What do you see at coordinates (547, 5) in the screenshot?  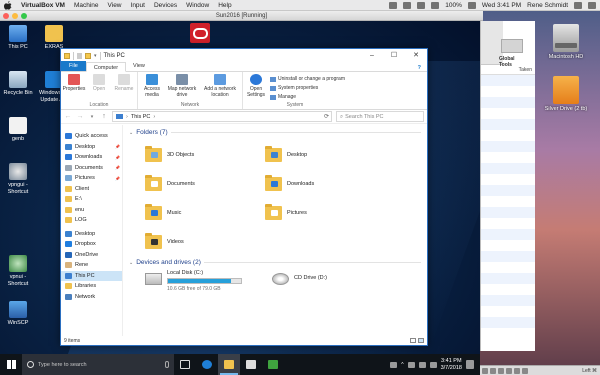 I see `mac-user: Rene Schmidt` at bounding box center [547, 5].